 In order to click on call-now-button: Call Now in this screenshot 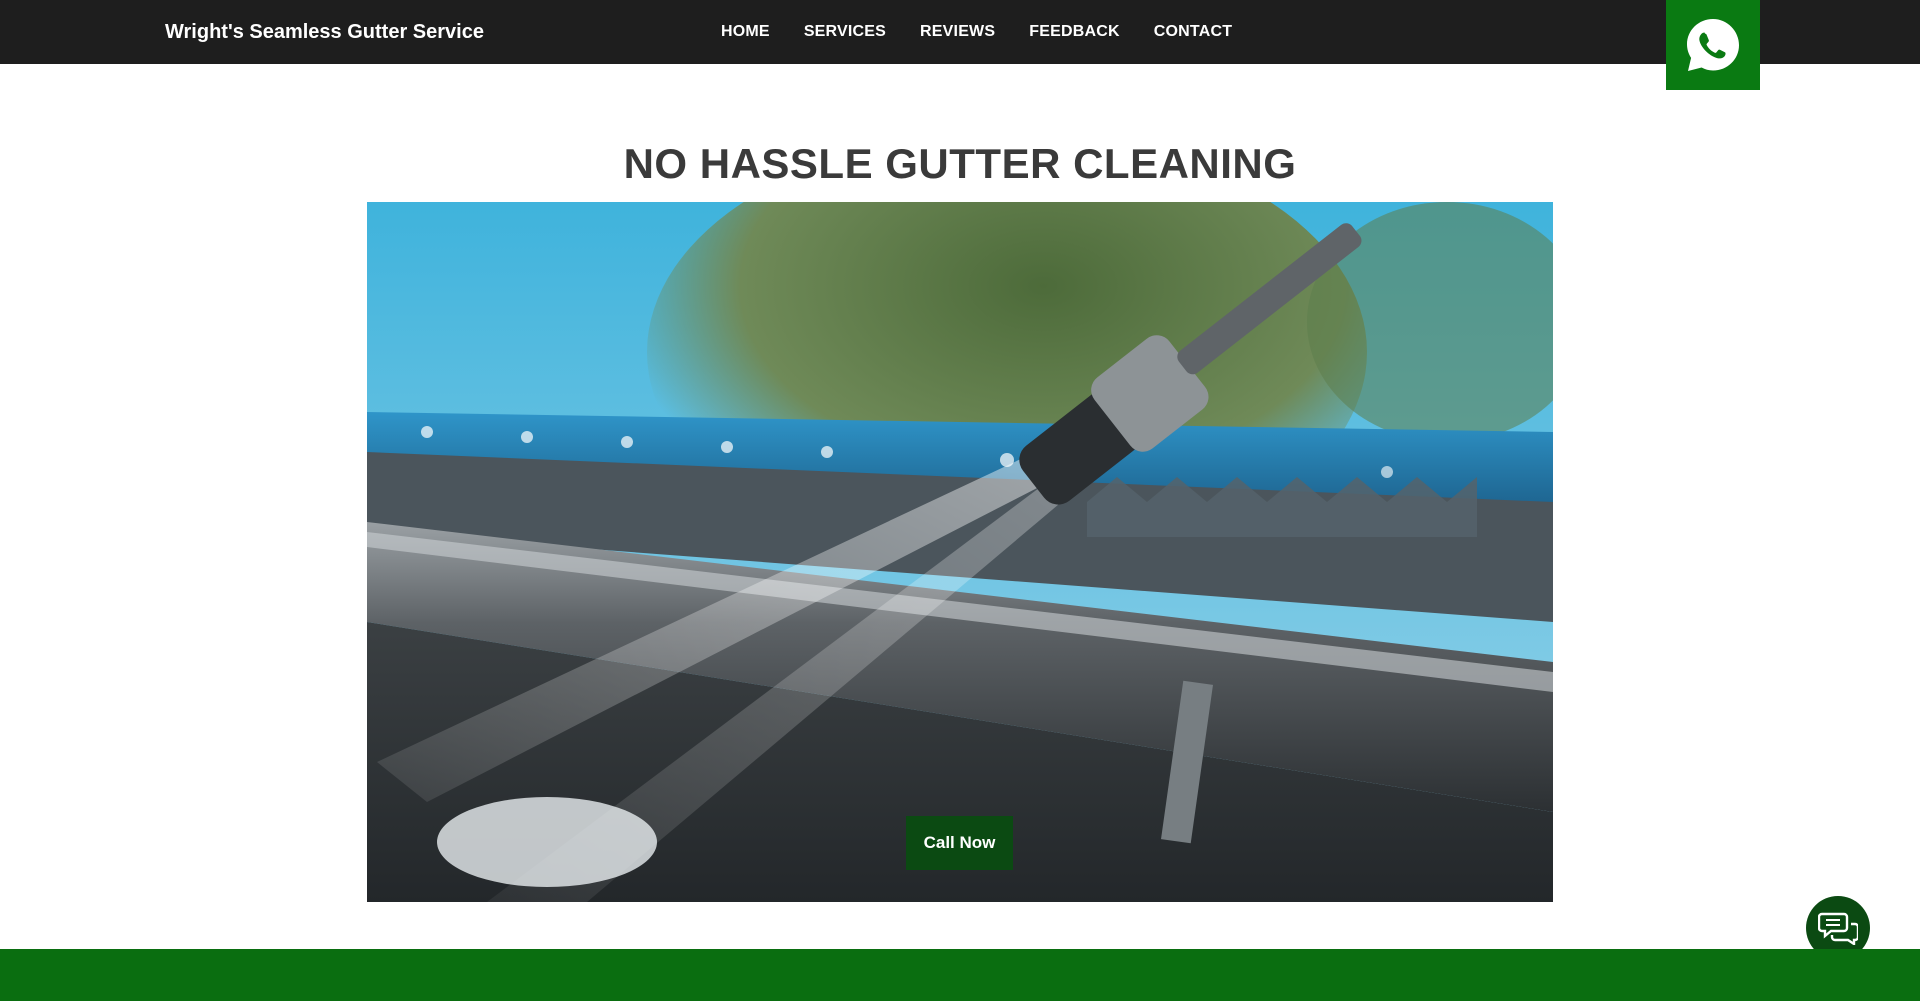, I will do `click(959, 843)`.